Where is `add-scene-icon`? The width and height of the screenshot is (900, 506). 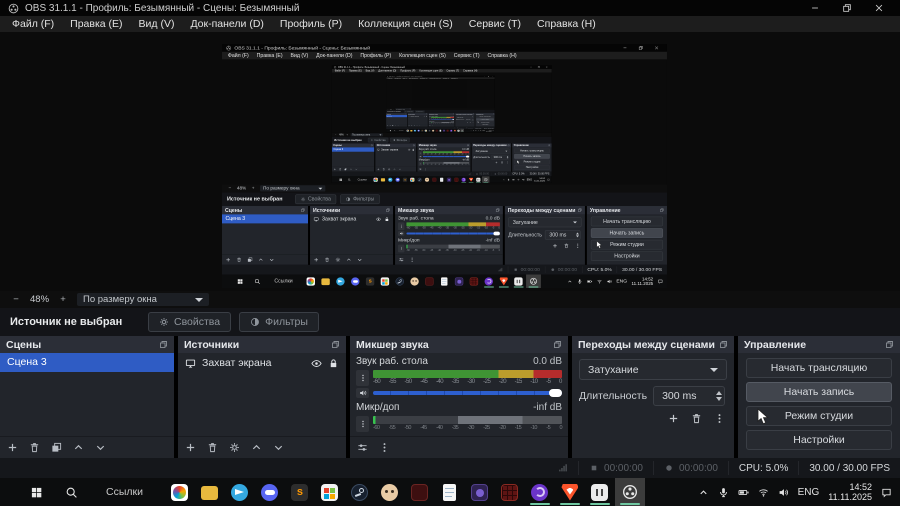
add-scene-icon is located at coordinates (334, 169).